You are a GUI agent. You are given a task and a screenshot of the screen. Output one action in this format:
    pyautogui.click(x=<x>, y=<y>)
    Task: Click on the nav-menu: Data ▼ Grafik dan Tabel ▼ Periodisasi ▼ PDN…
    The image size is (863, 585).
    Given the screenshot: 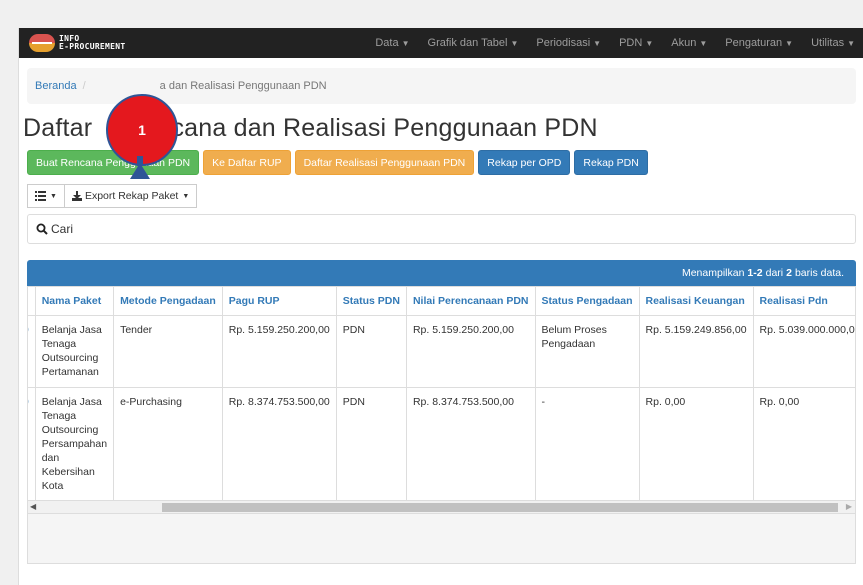 What is the action you would take?
    pyautogui.click(x=614, y=43)
    